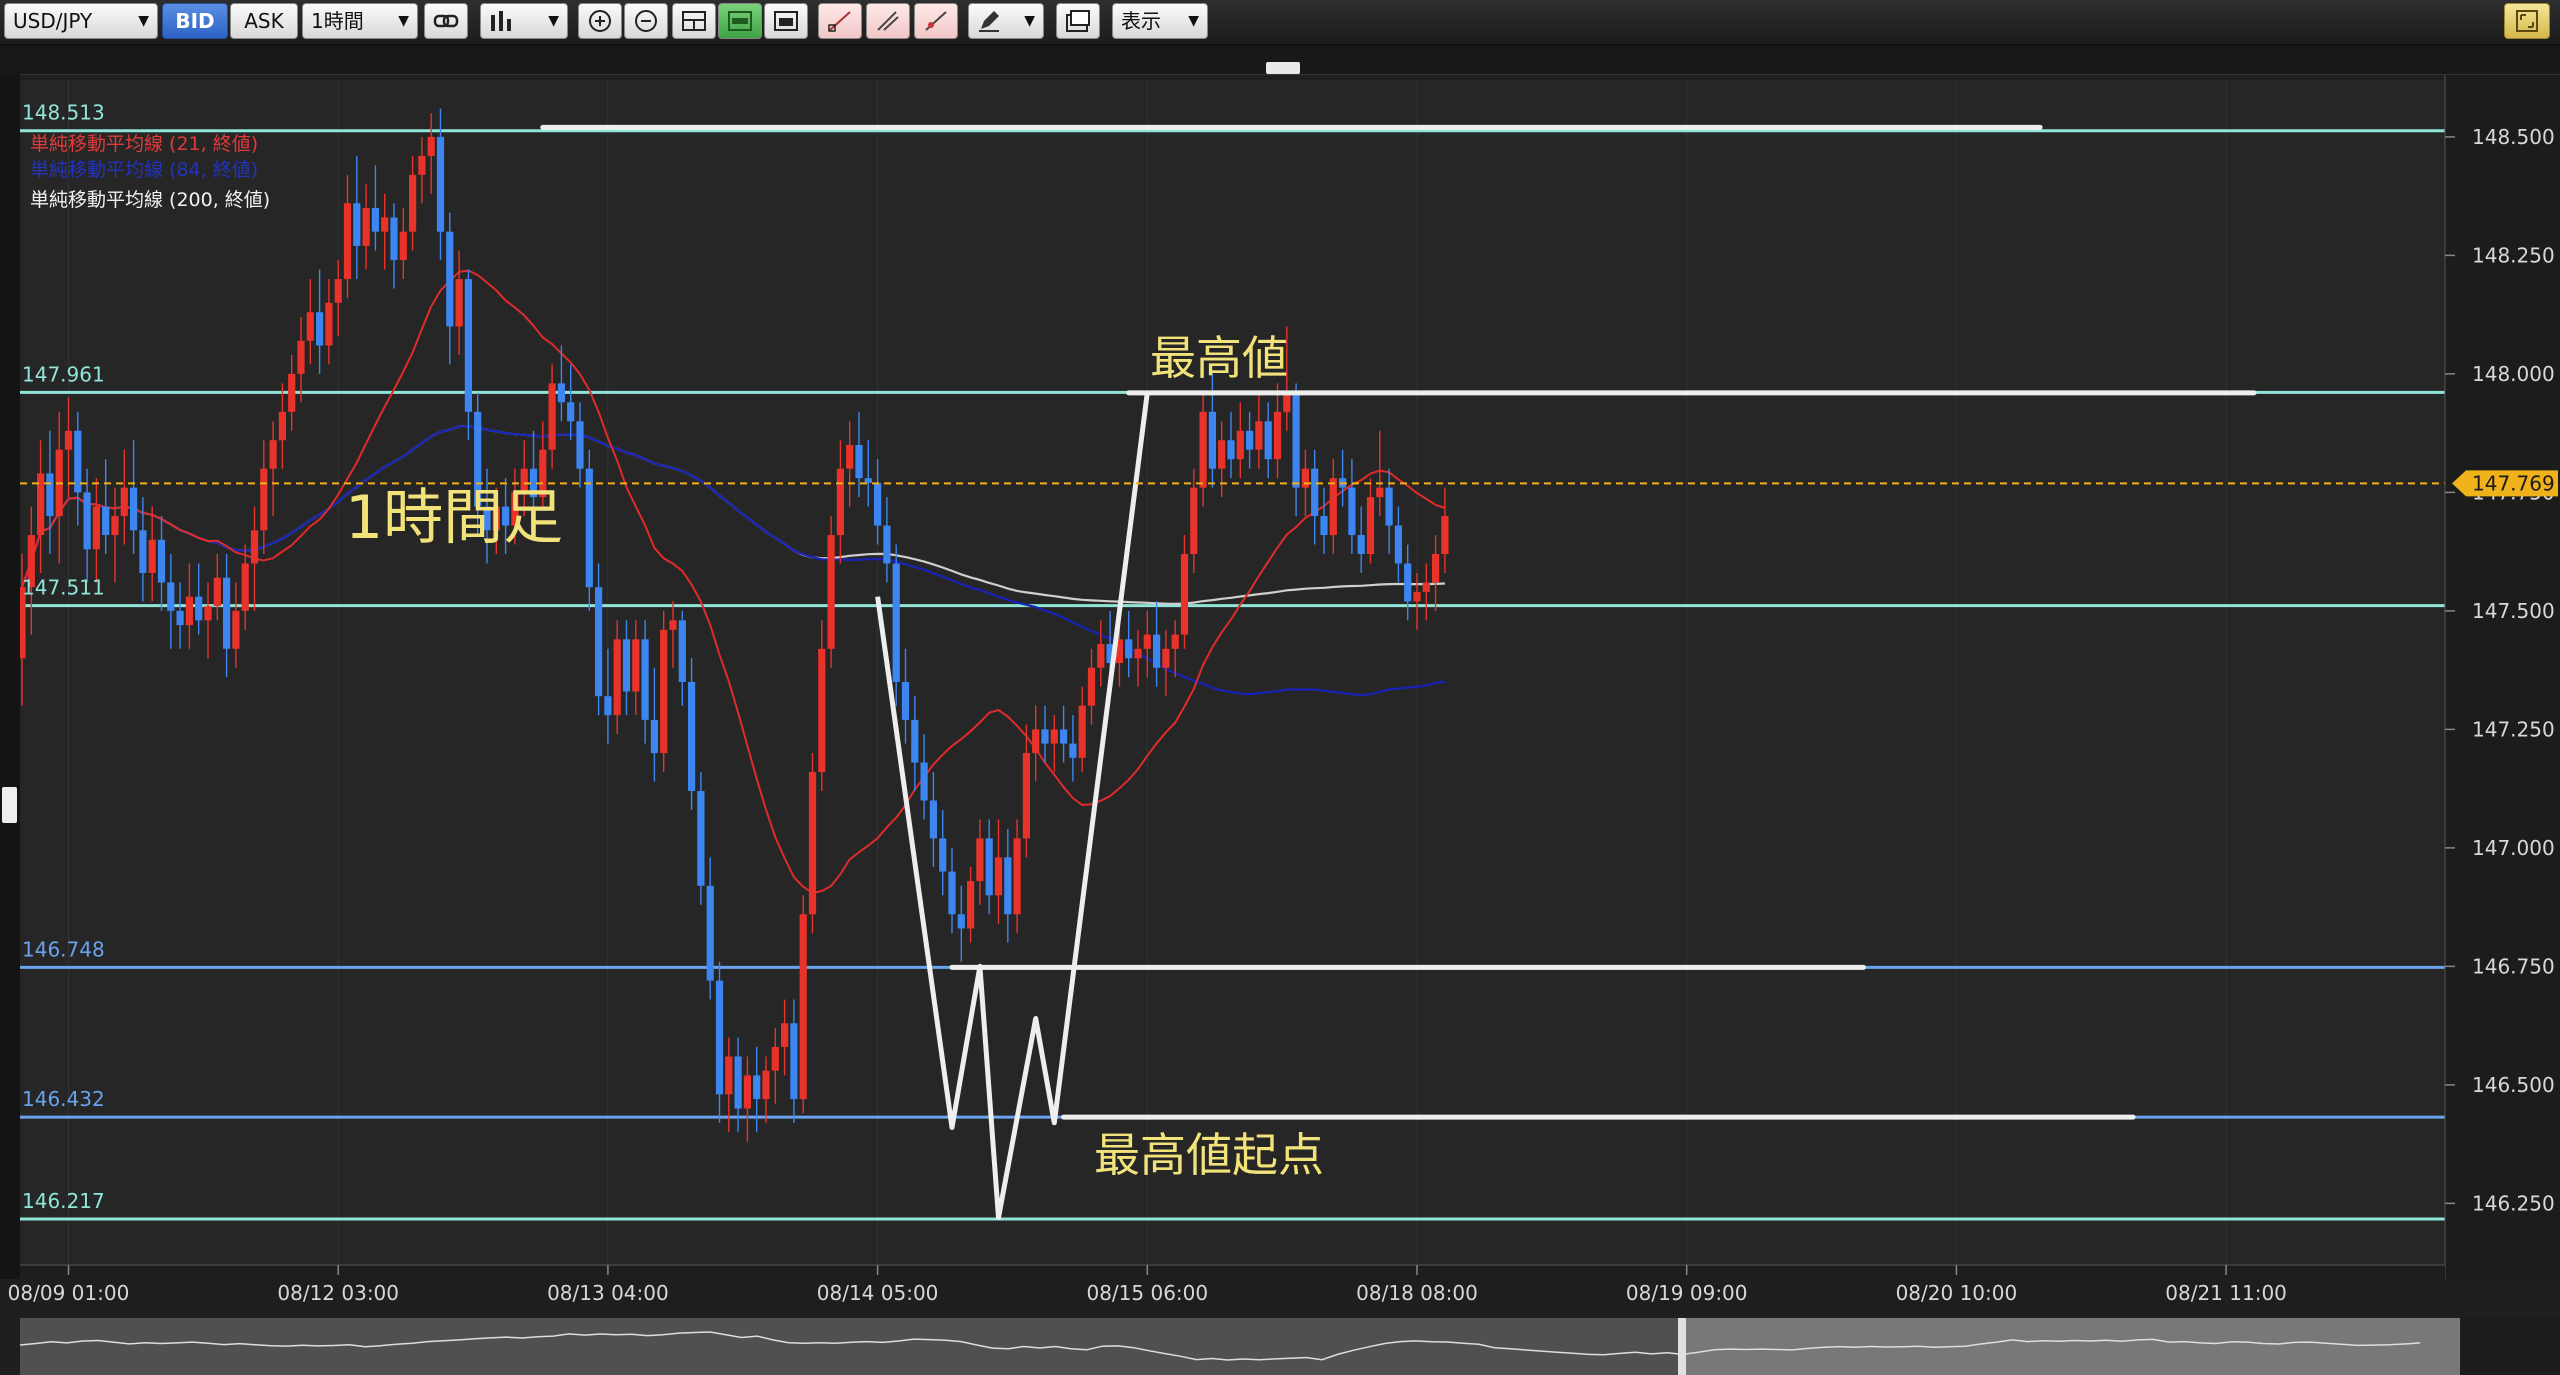 This screenshot has height=1375, width=2560. Describe the element at coordinates (2511, 1346) in the screenshot. I see `navigator-corner` at that location.